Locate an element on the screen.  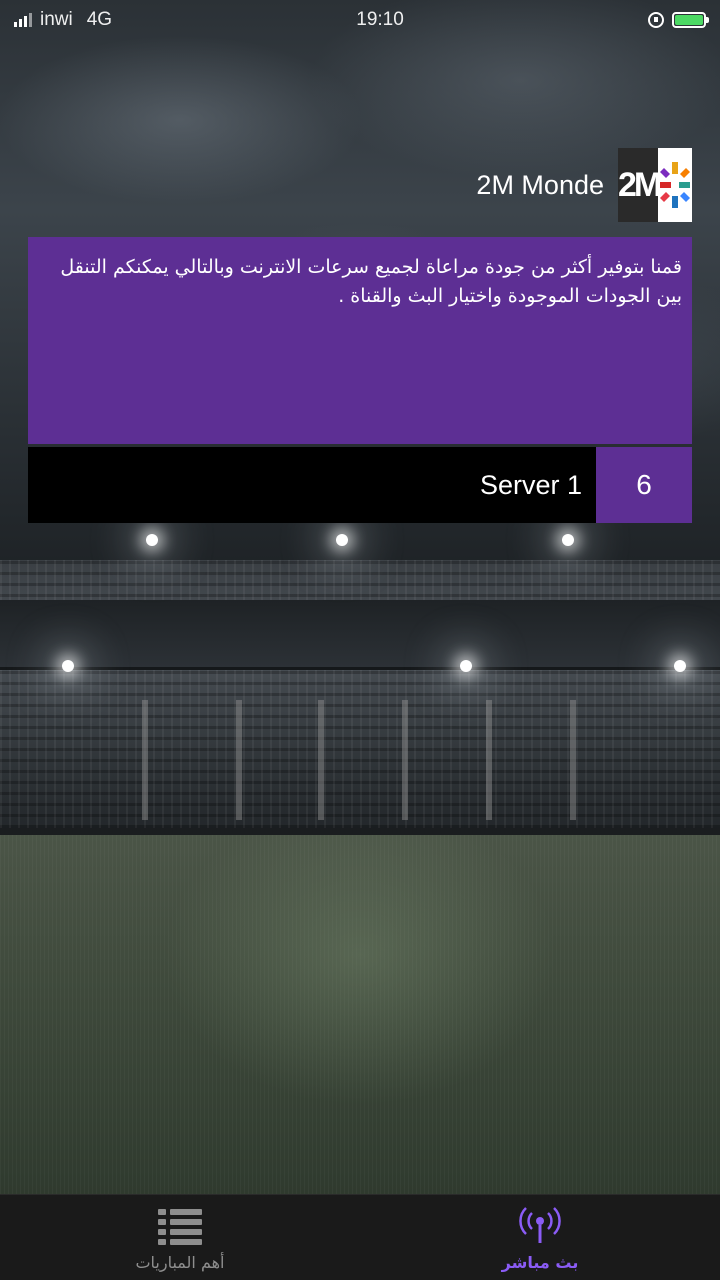
channel-logo: 2M is located at coordinates (655, 185).